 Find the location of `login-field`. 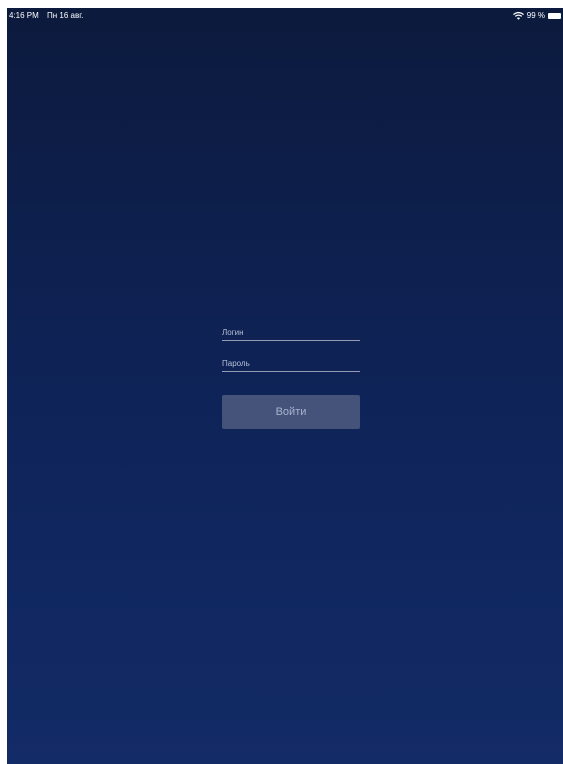

login-field is located at coordinates (291, 332).